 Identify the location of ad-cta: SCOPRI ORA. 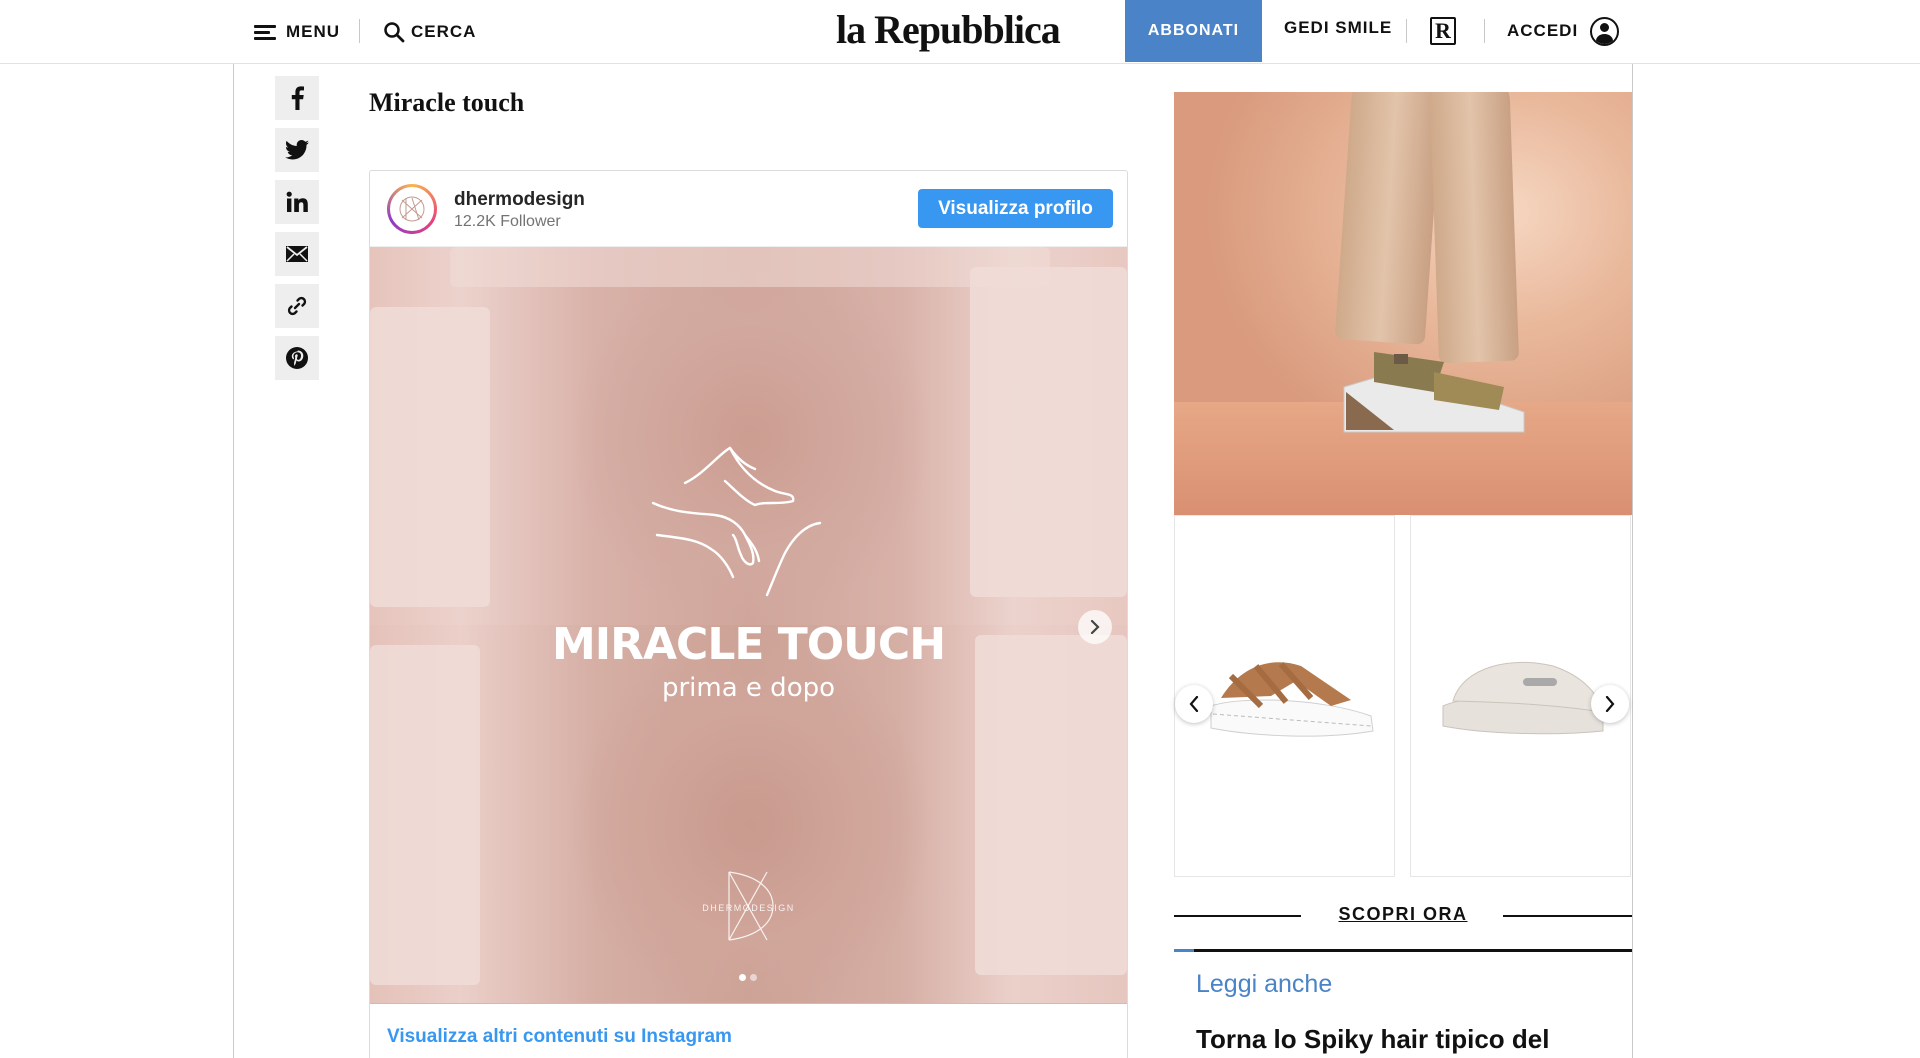
(1403, 915).